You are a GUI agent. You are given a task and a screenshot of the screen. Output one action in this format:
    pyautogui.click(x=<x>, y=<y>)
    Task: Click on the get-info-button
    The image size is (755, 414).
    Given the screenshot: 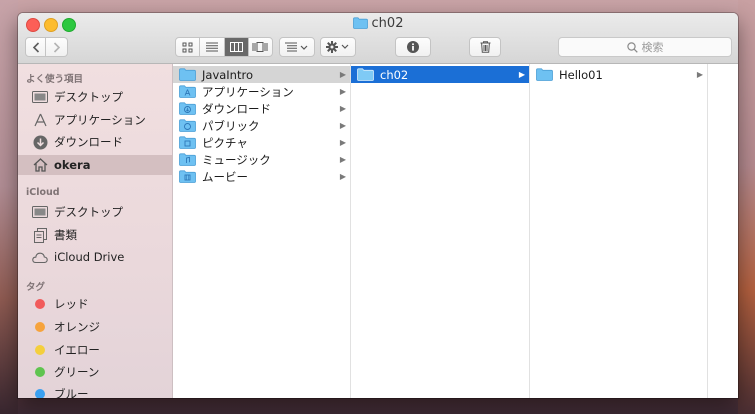 What is the action you would take?
    pyautogui.click(x=413, y=47)
    